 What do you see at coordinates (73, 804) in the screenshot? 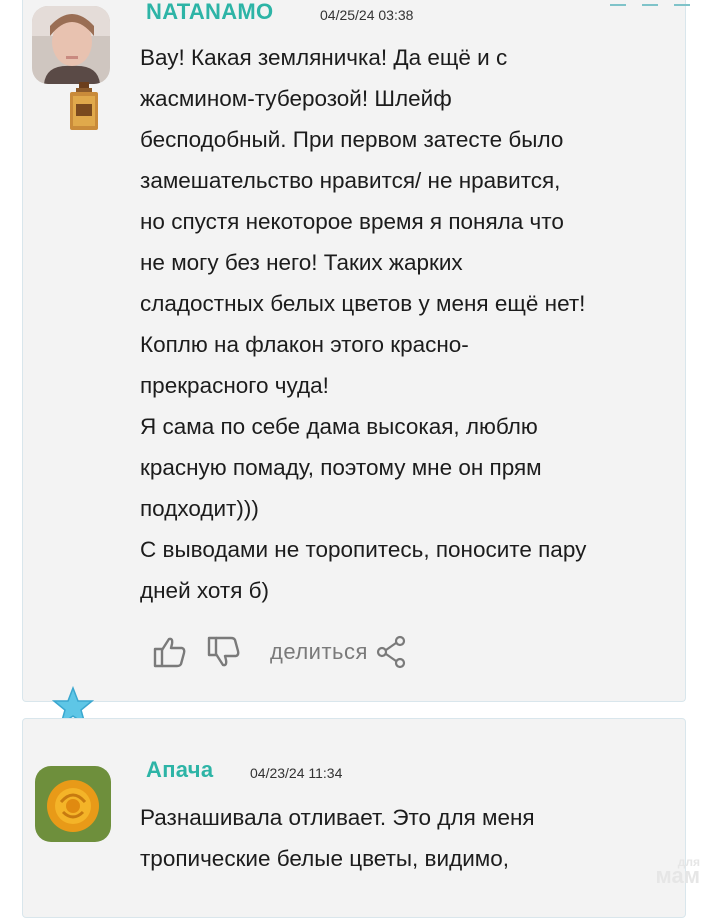
I see `user-avatar-apacha` at bounding box center [73, 804].